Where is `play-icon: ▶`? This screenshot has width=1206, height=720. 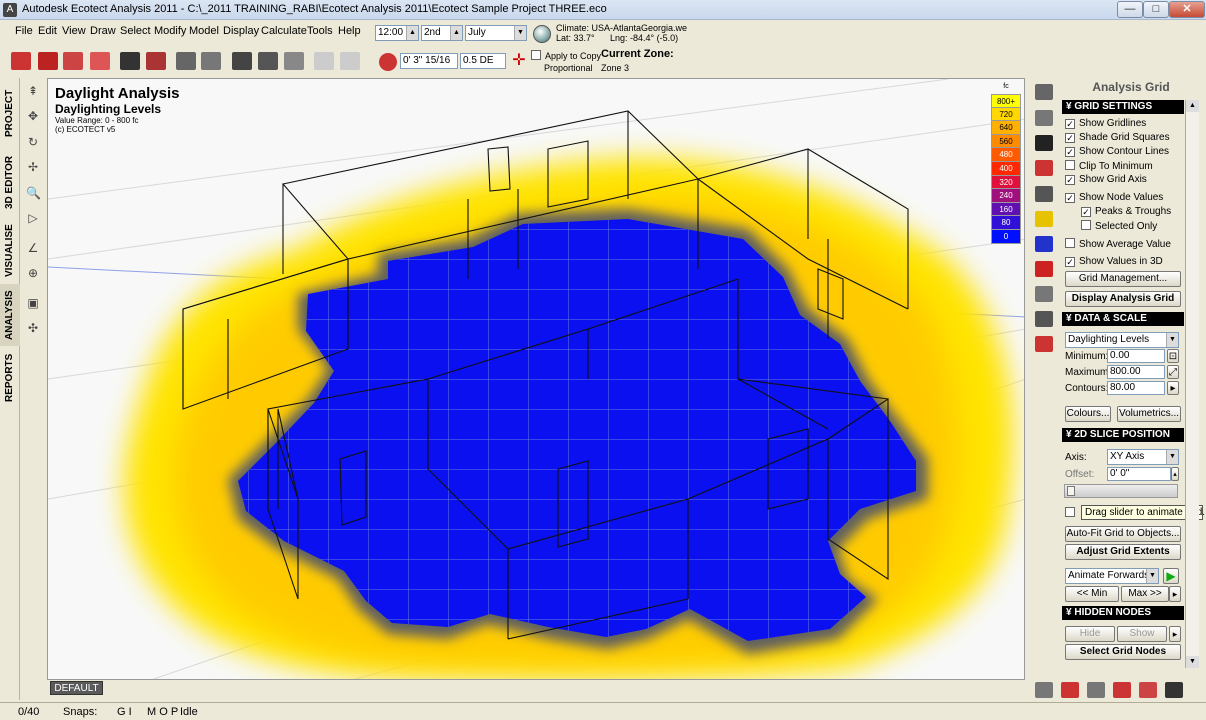
play-icon: ▶ is located at coordinates (1171, 576).